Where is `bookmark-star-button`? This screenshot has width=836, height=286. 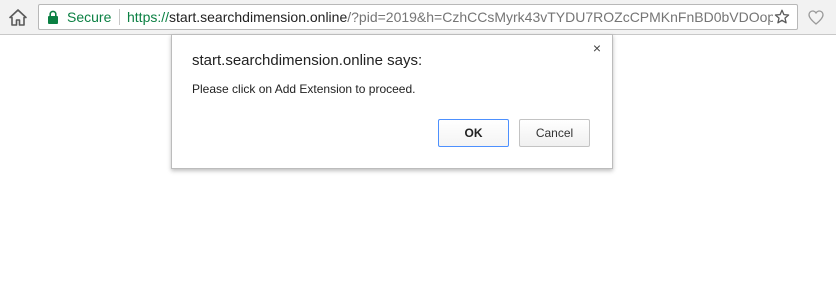
bookmark-star-button is located at coordinates (782, 17).